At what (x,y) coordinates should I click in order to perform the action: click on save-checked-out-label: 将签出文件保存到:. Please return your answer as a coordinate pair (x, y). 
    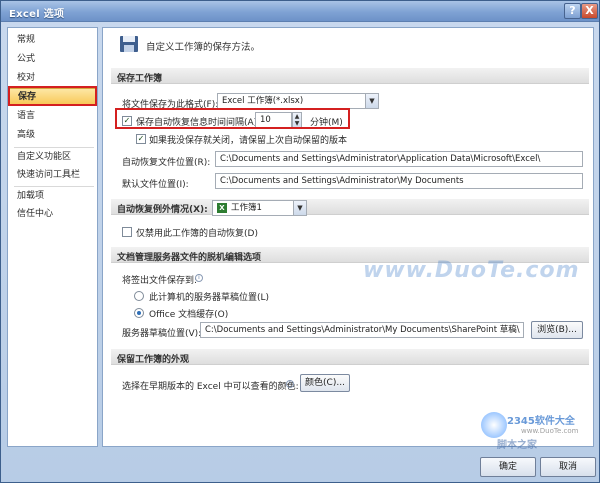
    Looking at the image, I should click on (160, 281).